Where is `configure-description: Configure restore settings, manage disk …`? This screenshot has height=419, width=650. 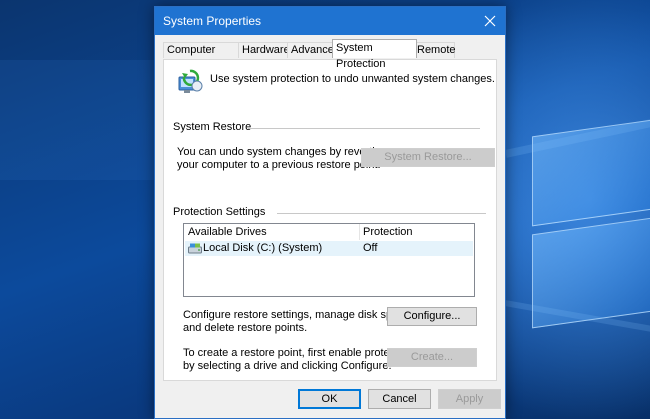
configure-description: Configure restore settings, manage disk … is located at coordinates (298, 321).